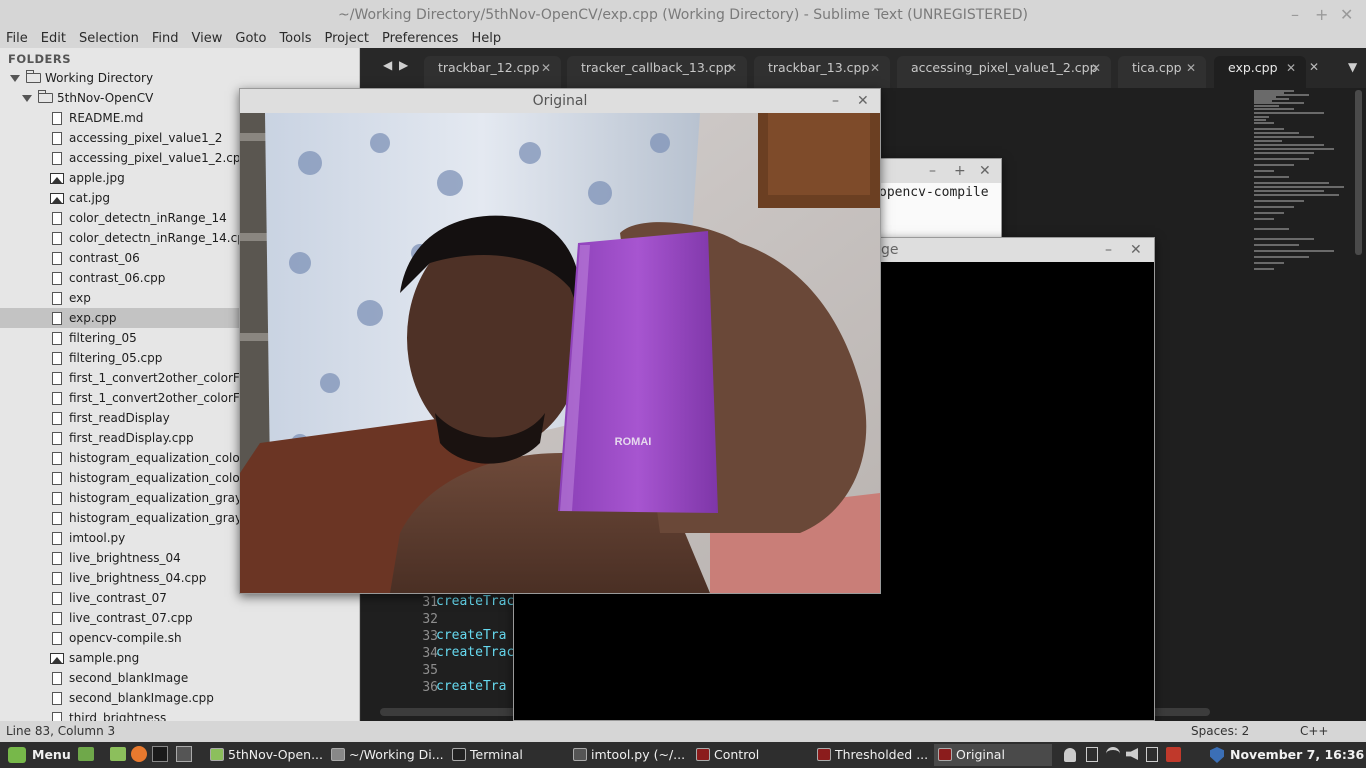 Image resolution: width=1366 pixels, height=768 pixels. Describe the element at coordinates (1132, 754) in the screenshot. I see `volume-icon` at that location.